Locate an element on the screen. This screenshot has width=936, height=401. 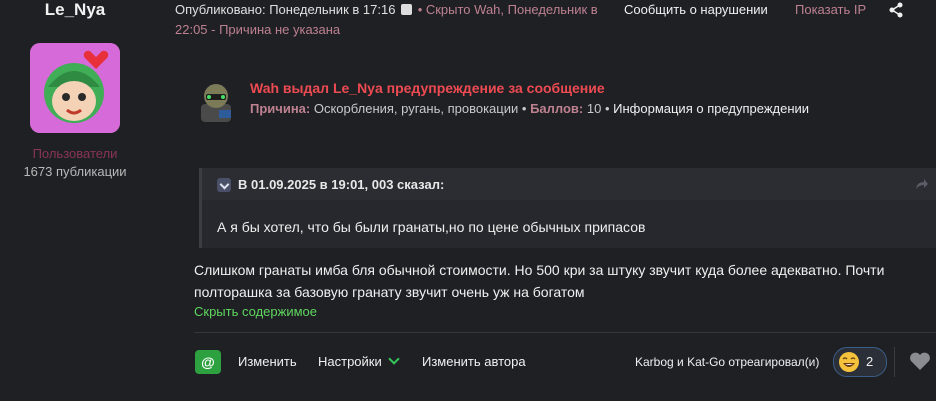
quote-header: В 01.09.2025 в 19:01, 003 сказал: is located at coordinates (569, 184).